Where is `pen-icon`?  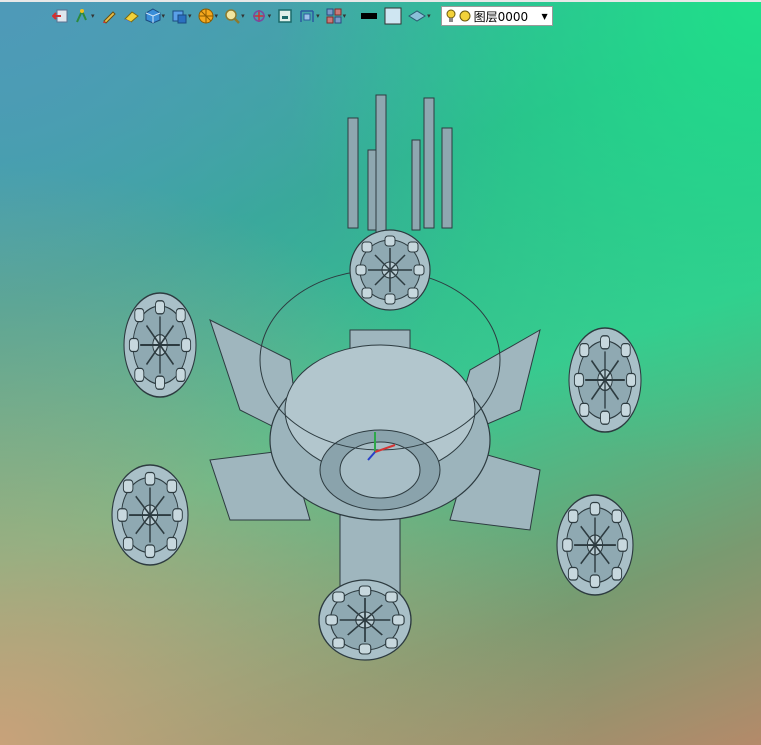 pen-icon is located at coordinates (109, 17).